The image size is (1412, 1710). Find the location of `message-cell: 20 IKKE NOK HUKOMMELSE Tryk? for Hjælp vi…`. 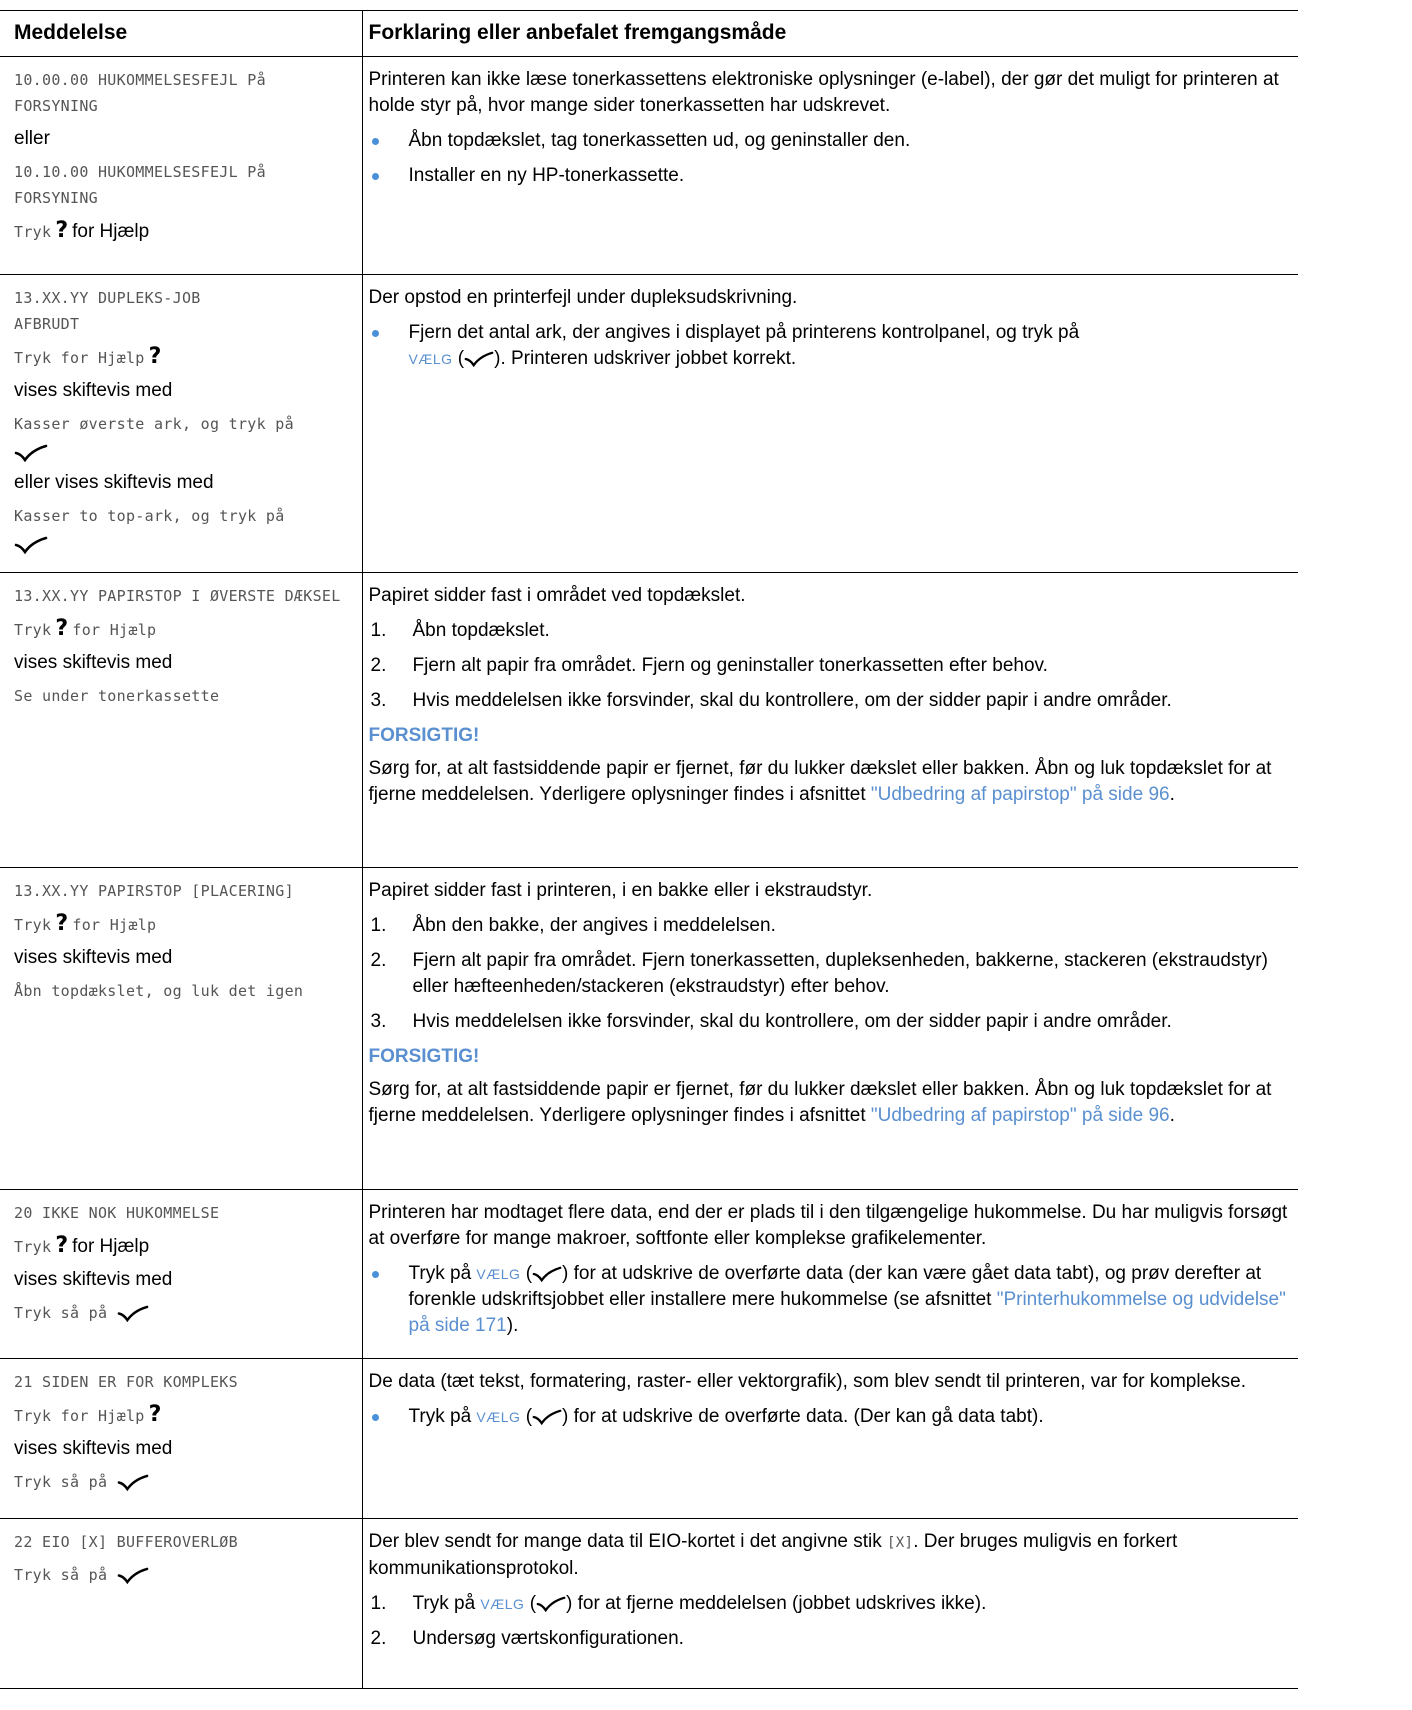

message-cell: 20 IKKE NOK HUKOMMELSE Tryk? for Hjælp vi… is located at coordinates (181, 1274).